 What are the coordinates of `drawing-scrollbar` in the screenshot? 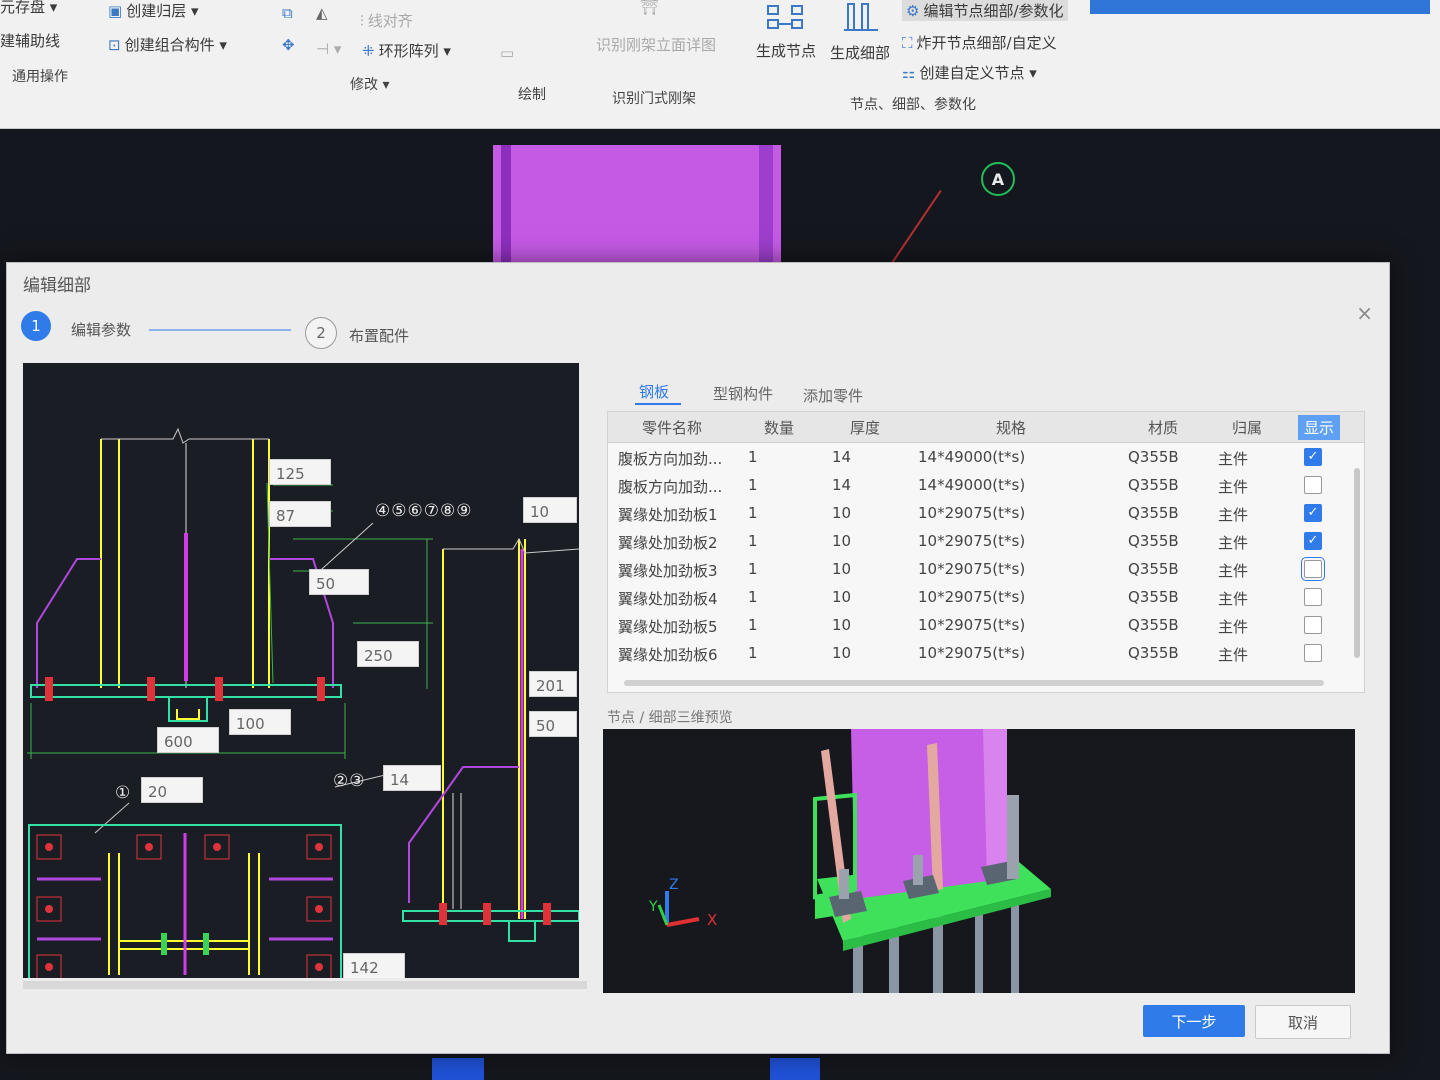 It's located at (305, 985).